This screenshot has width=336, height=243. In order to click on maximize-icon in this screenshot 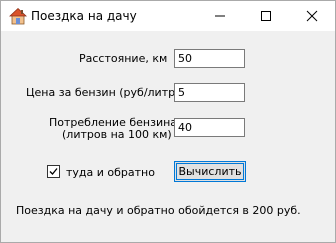, I will do `click(266, 16)`.